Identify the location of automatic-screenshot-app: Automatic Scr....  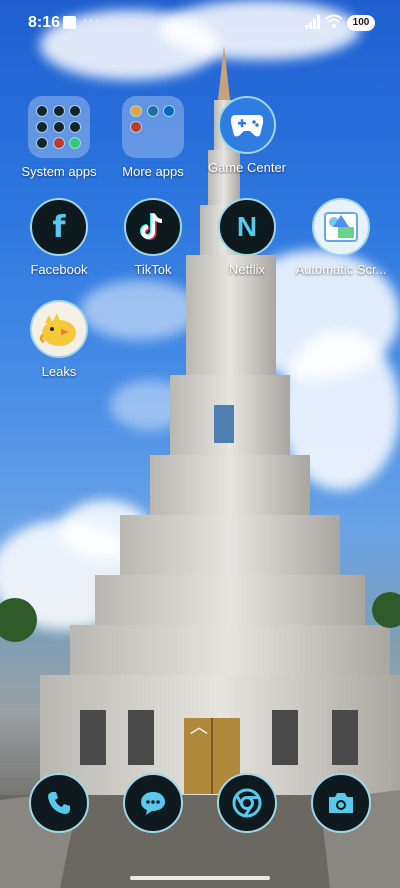
(341, 237).